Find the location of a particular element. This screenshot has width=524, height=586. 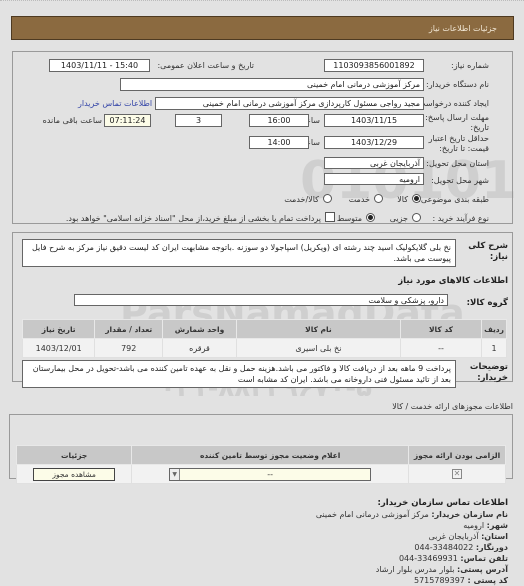

process-radio-medium is located at coordinates (370, 217).